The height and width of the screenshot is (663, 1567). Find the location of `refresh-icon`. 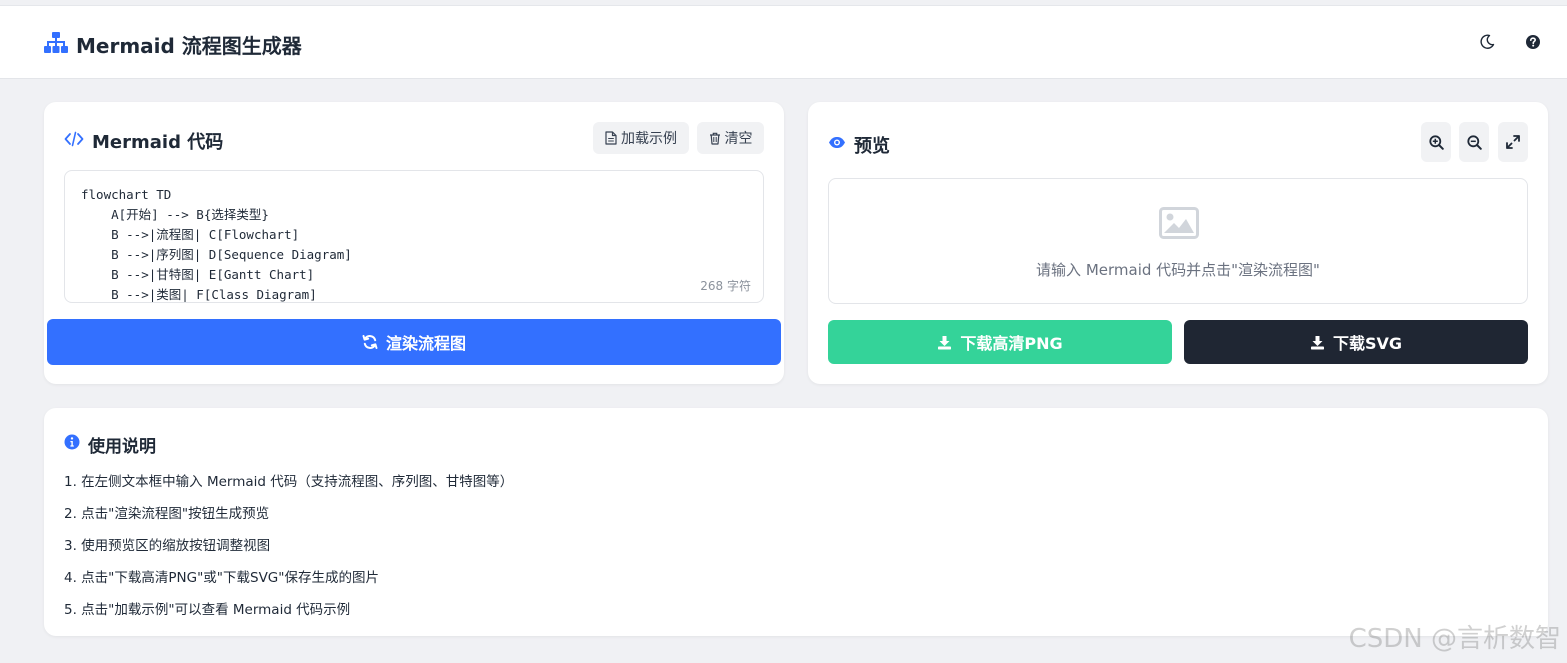

refresh-icon is located at coordinates (370, 342).